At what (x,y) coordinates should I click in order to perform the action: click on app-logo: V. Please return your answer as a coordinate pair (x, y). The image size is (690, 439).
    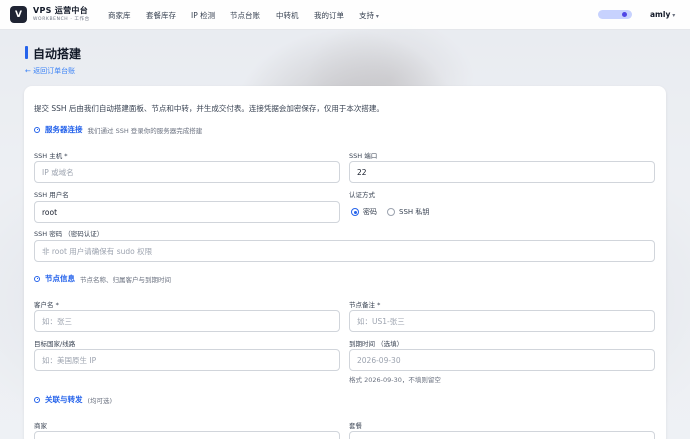
    Looking at the image, I should click on (18, 14).